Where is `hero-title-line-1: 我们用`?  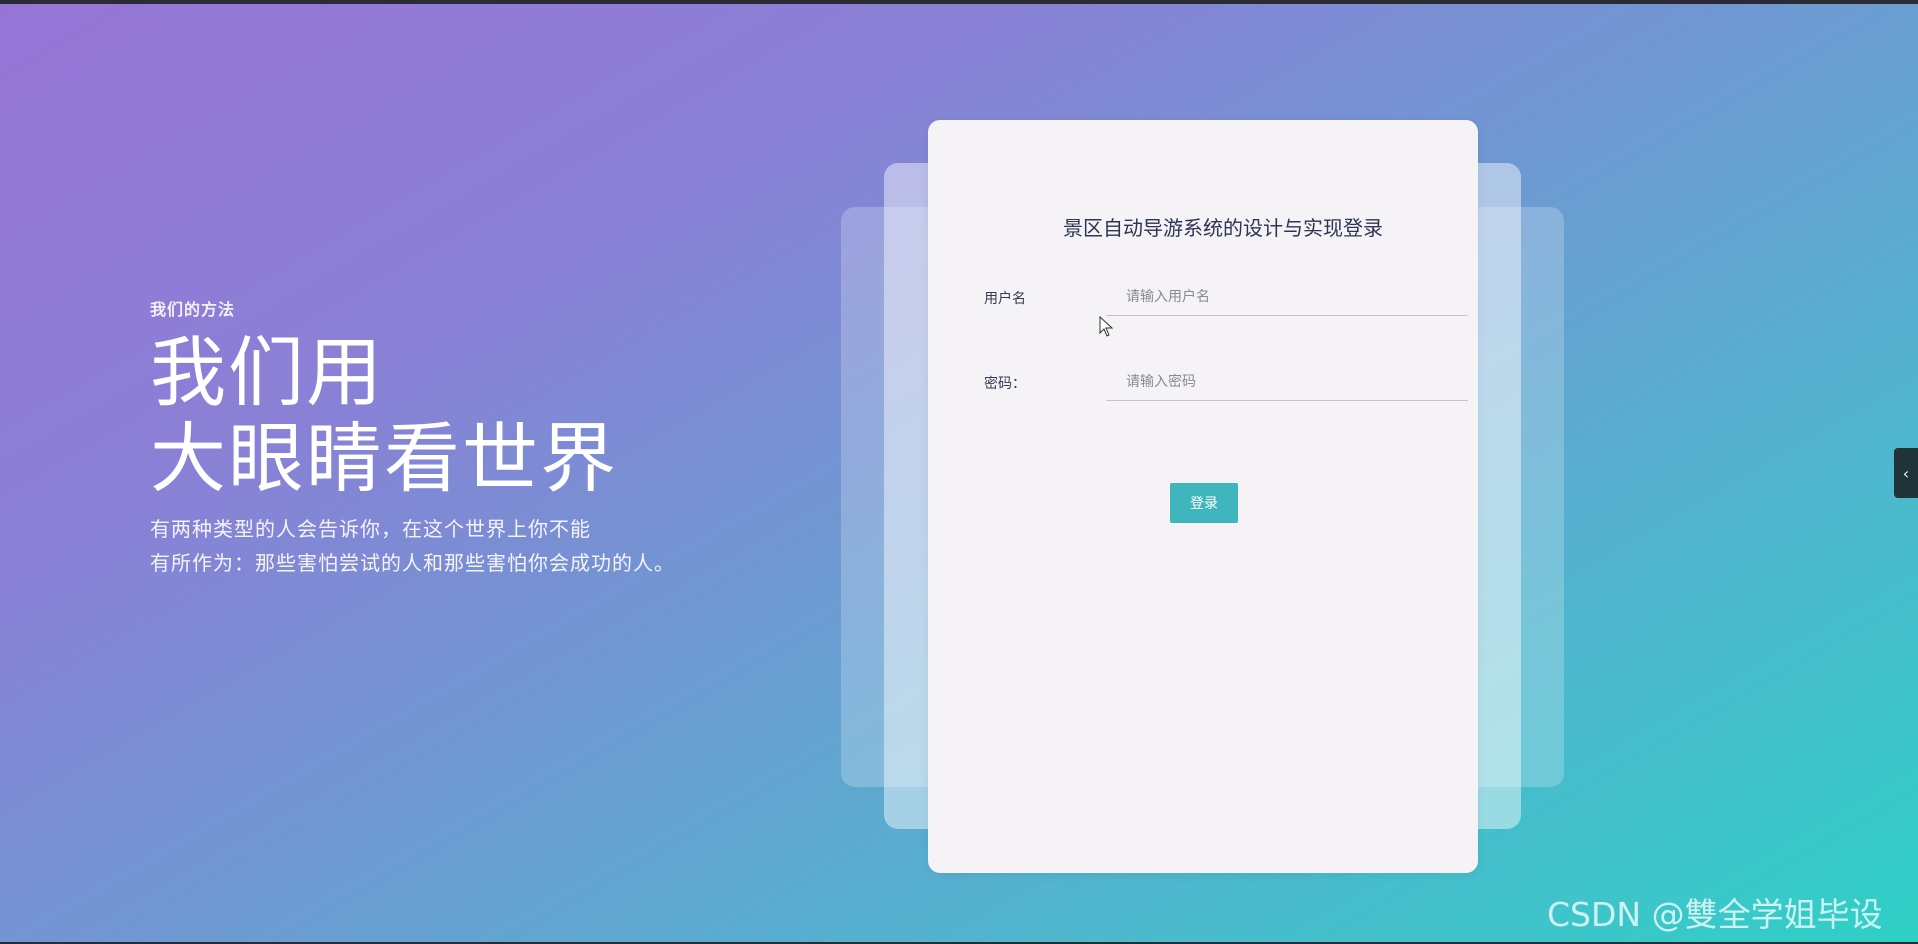 hero-title-line-1: 我们用 is located at coordinates (267, 372).